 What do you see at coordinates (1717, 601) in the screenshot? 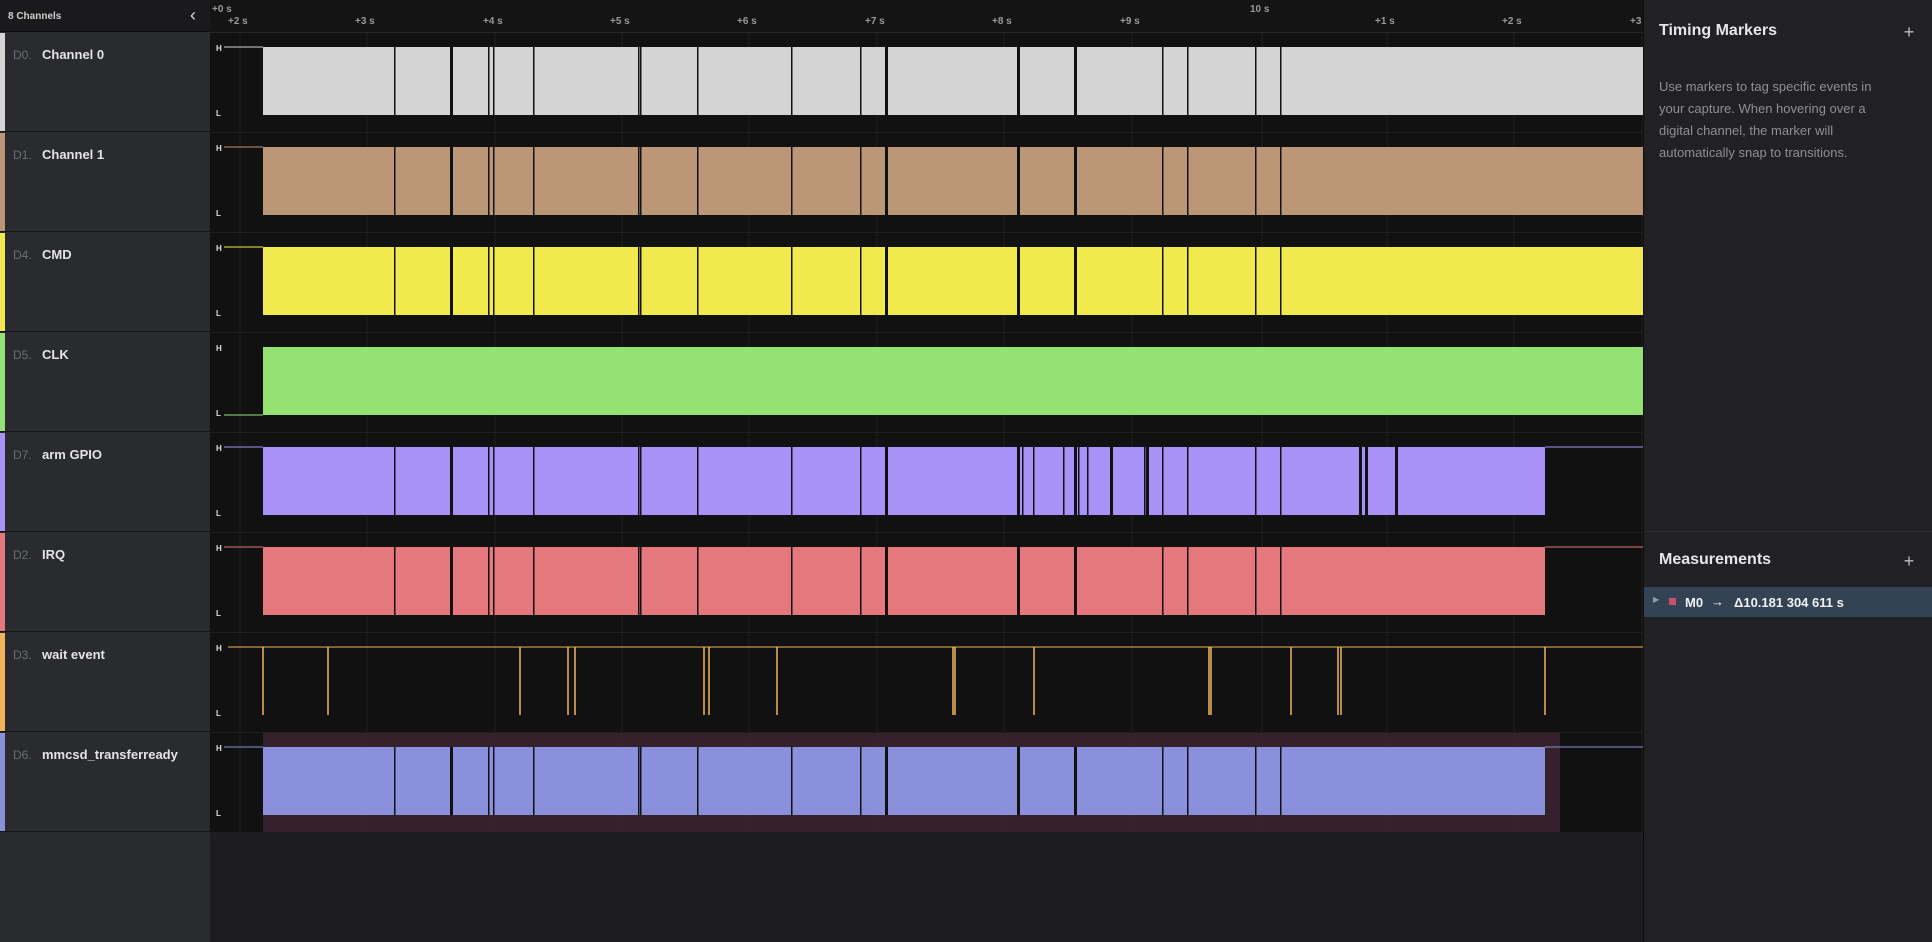
I see `arrow-right-icon: →` at bounding box center [1717, 601].